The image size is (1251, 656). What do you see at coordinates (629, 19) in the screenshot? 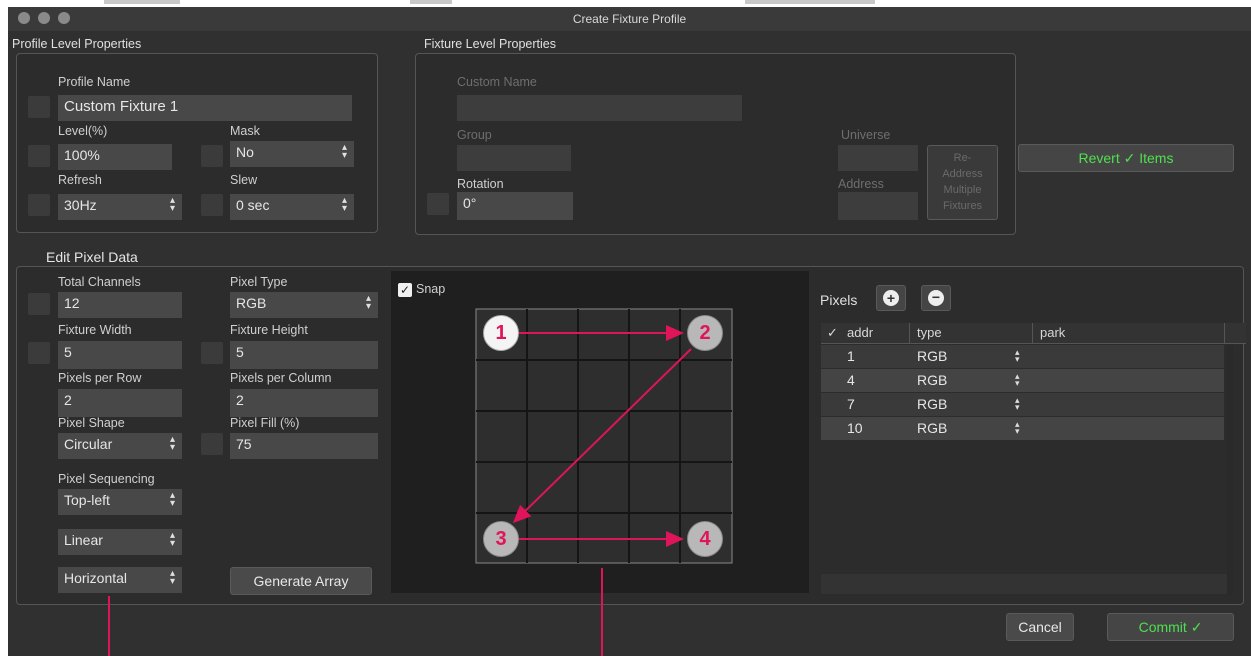
I see `window-title: Create Fixture Profile` at bounding box center [629, 19].